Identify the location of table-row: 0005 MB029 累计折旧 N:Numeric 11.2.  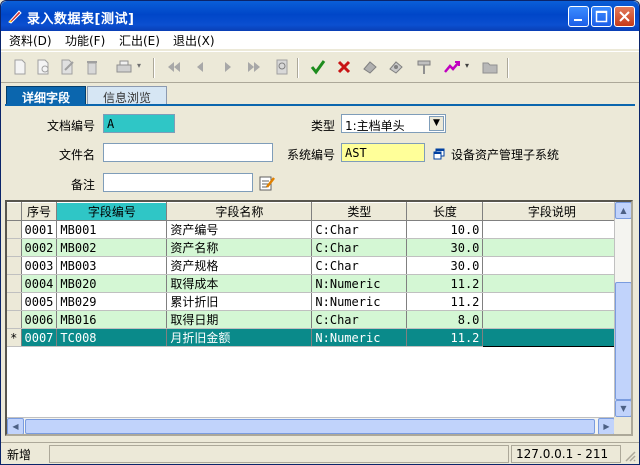
(314, 301).